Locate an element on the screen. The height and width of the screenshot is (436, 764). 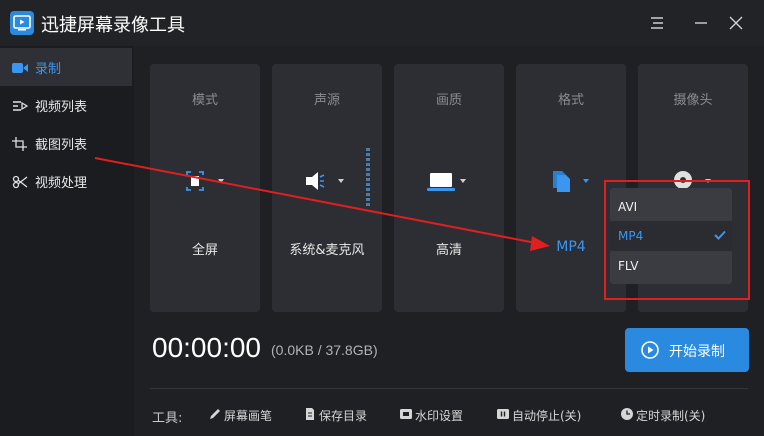
file-size-info: (0.0KB / 37.8GB) is located at coordinates (324, 350).